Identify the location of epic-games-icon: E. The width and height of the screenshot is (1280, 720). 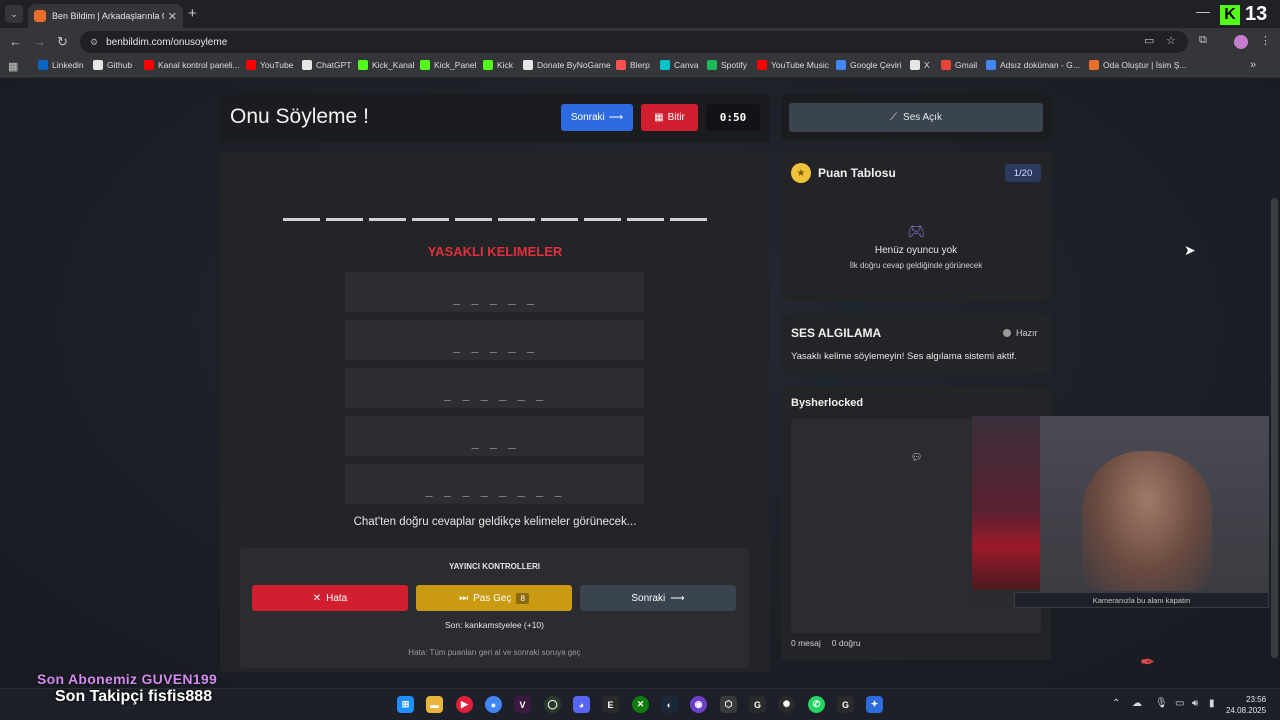
(610, 704).